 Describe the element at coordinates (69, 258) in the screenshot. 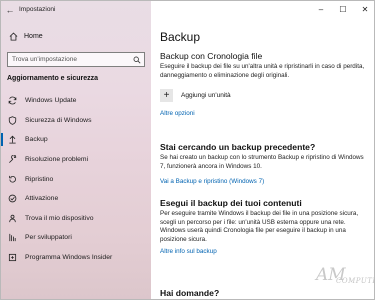

I see `sidebar-item-label: Programma Windows Insider` at that location.